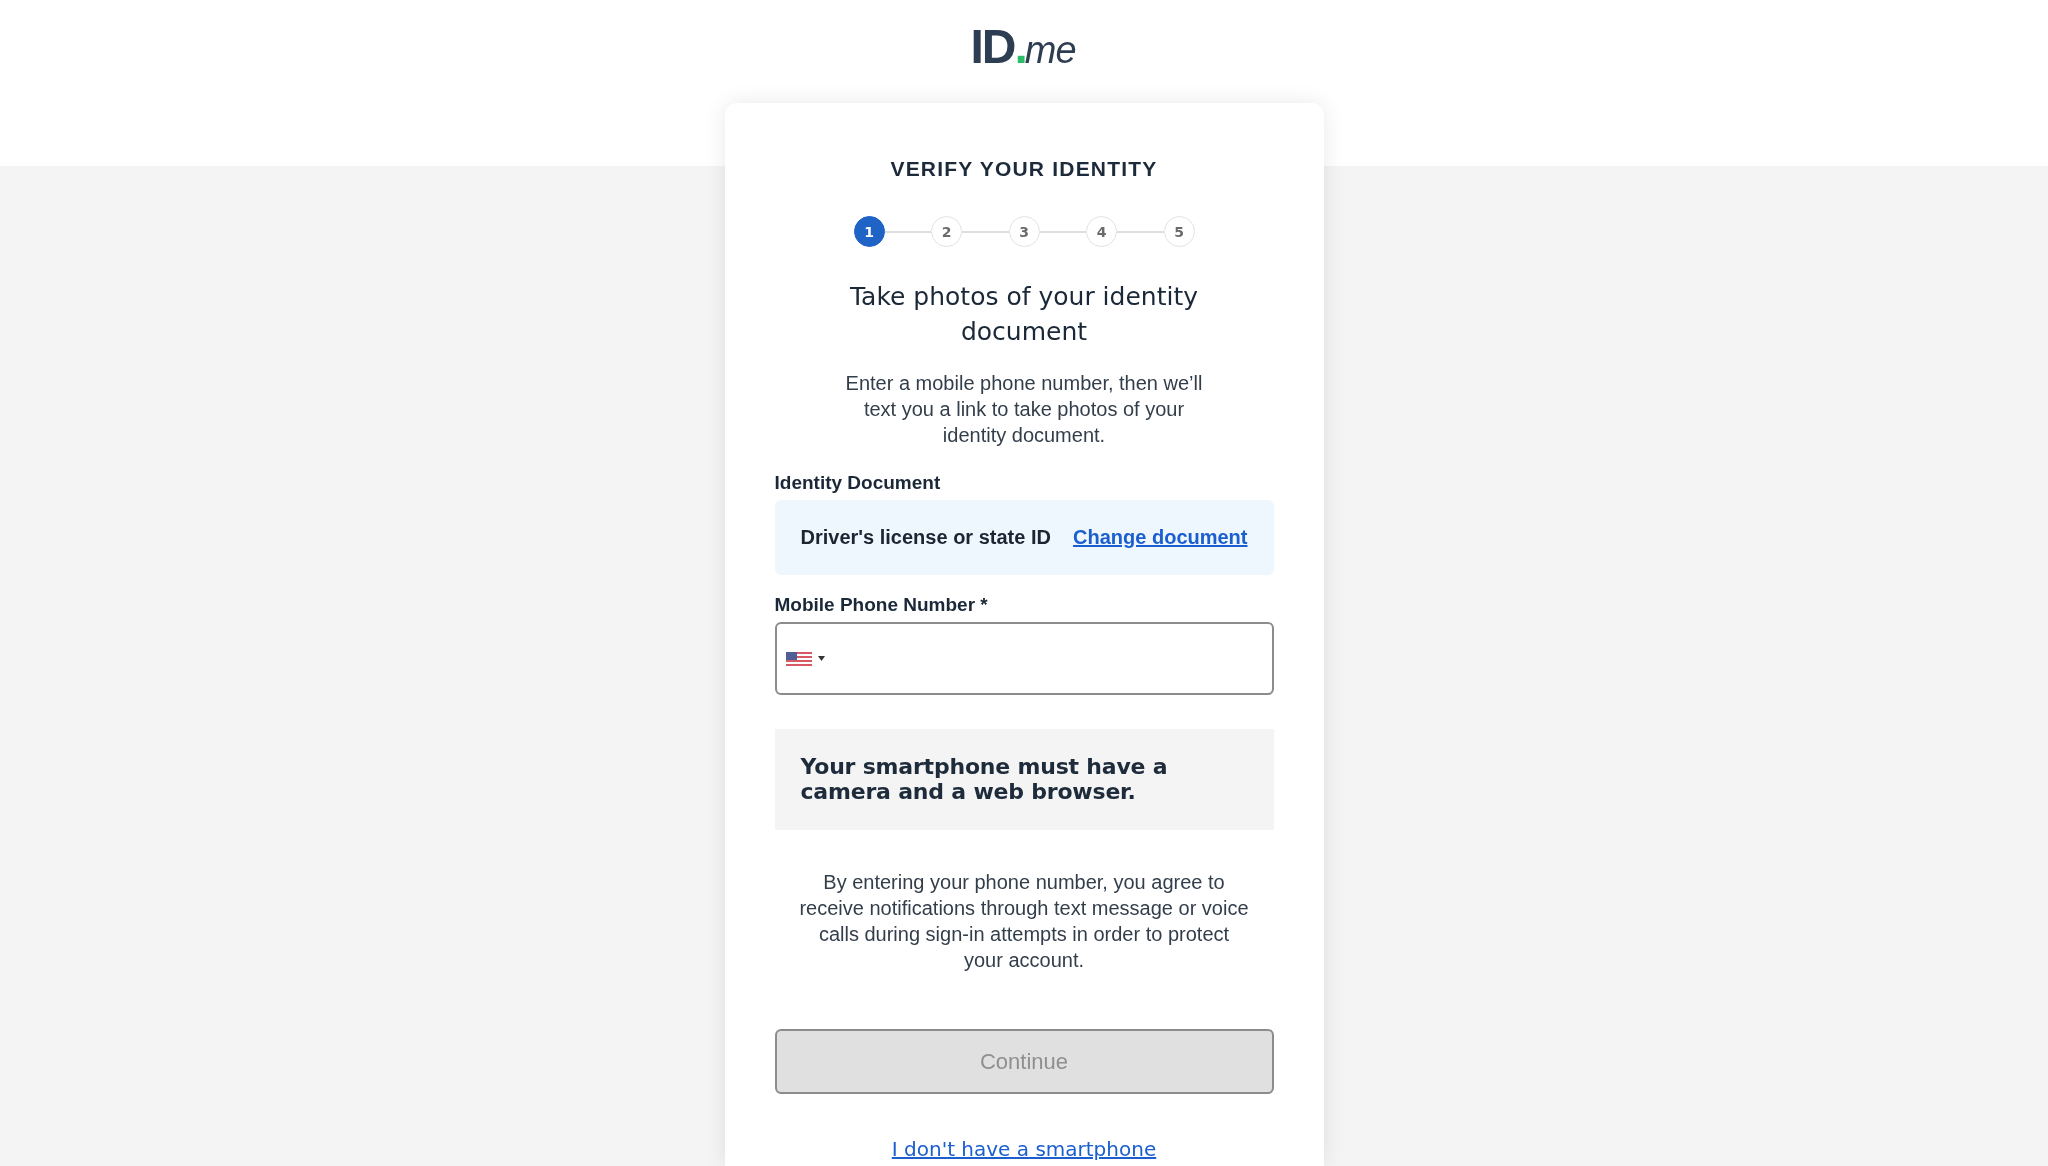 This screenshot has height=1166, width=2048. Describe the element at coordinates (984, 779) in the screenshot. I see `notice-text: Your smartphone must have a camera and a web browser.` at that location.